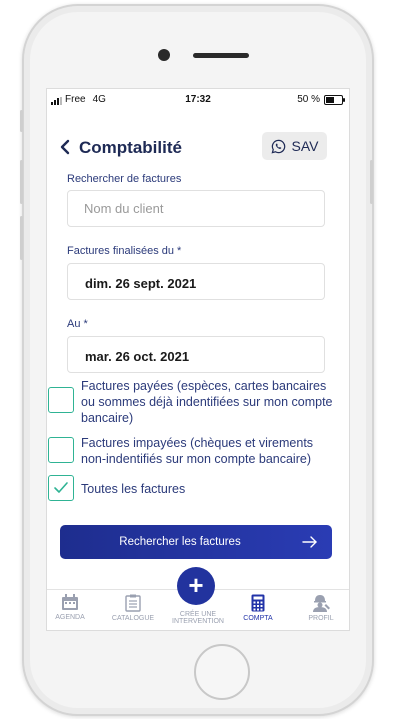  What do you see at coordinates (198, 99) in the screenshot?
I see `status-bar: Free 4G 17:32 50 %` at bounding box center [198, 99].